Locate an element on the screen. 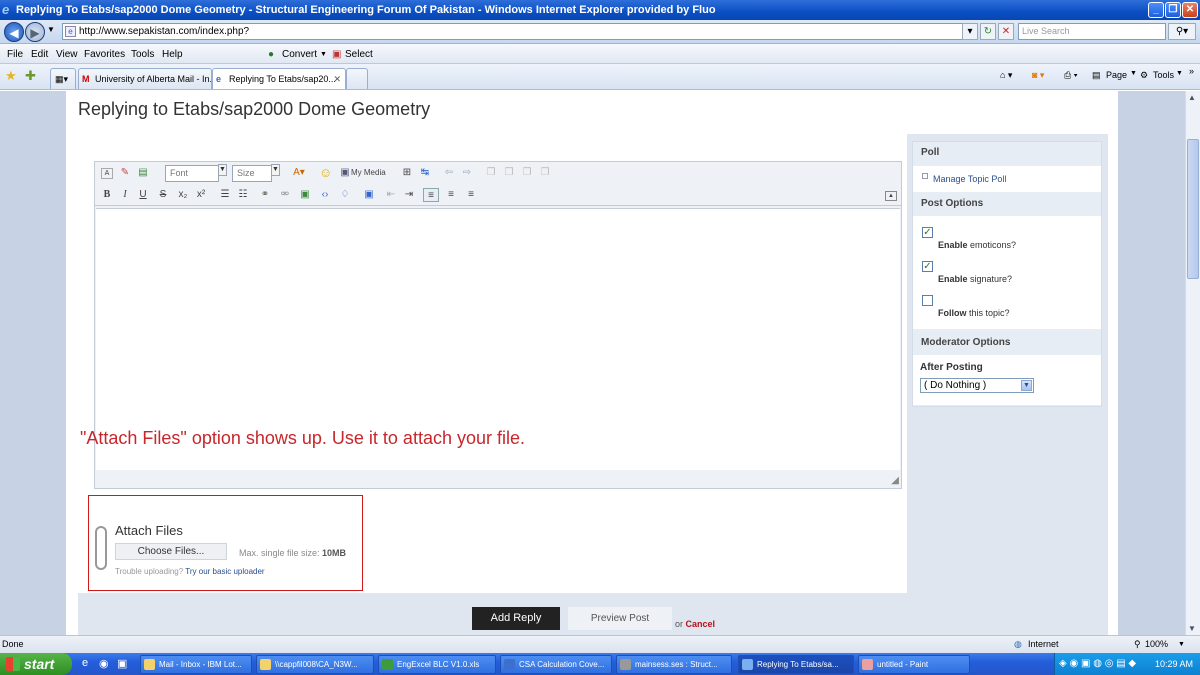  italic-icon: I is located at coordinates (125, 195).